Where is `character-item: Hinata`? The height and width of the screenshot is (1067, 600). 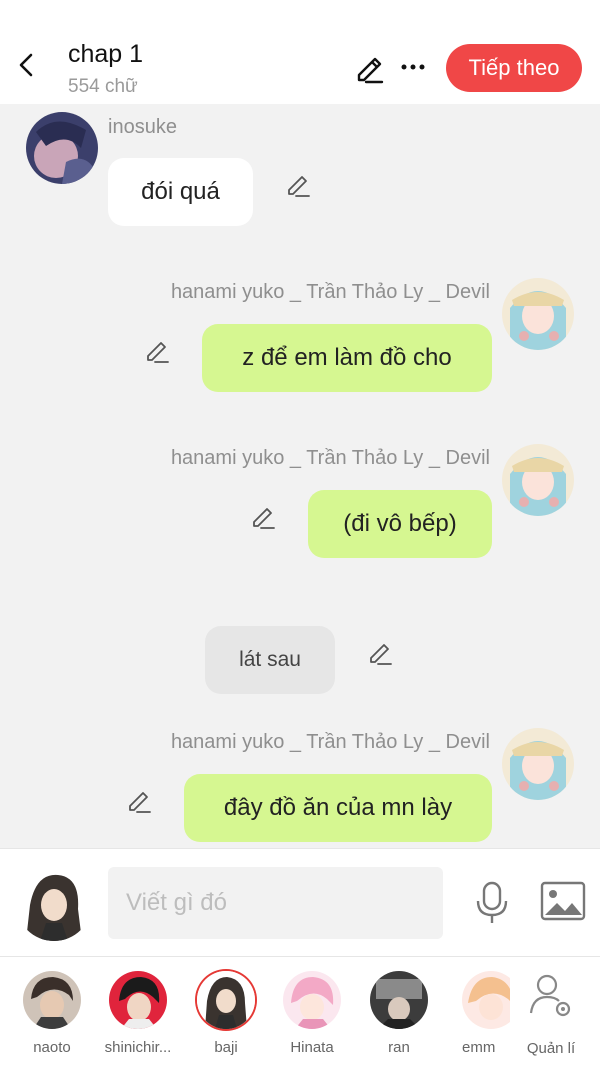 character-item: Hinata is located at coordinates (312, 1013).